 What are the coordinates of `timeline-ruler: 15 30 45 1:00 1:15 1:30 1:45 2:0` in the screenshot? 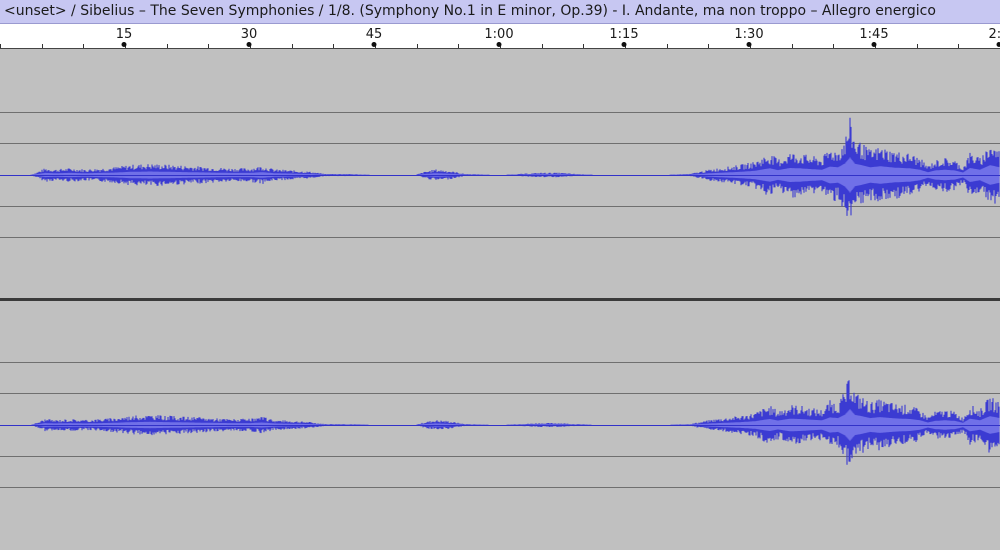 It's located at (500, 36).